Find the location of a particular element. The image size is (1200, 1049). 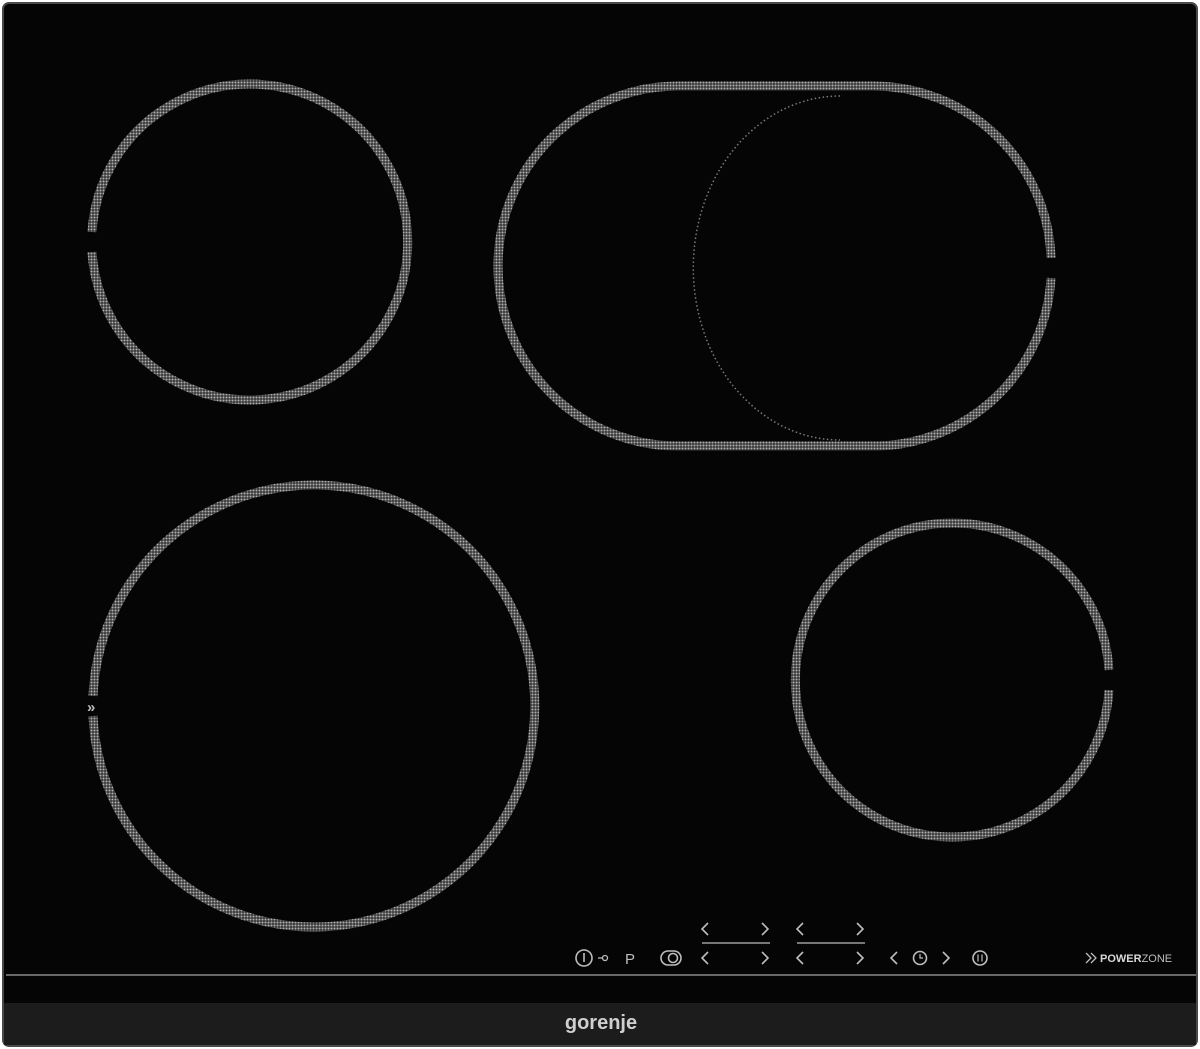

powerzone-bold: POWER is located at coordinates (1121, 959).